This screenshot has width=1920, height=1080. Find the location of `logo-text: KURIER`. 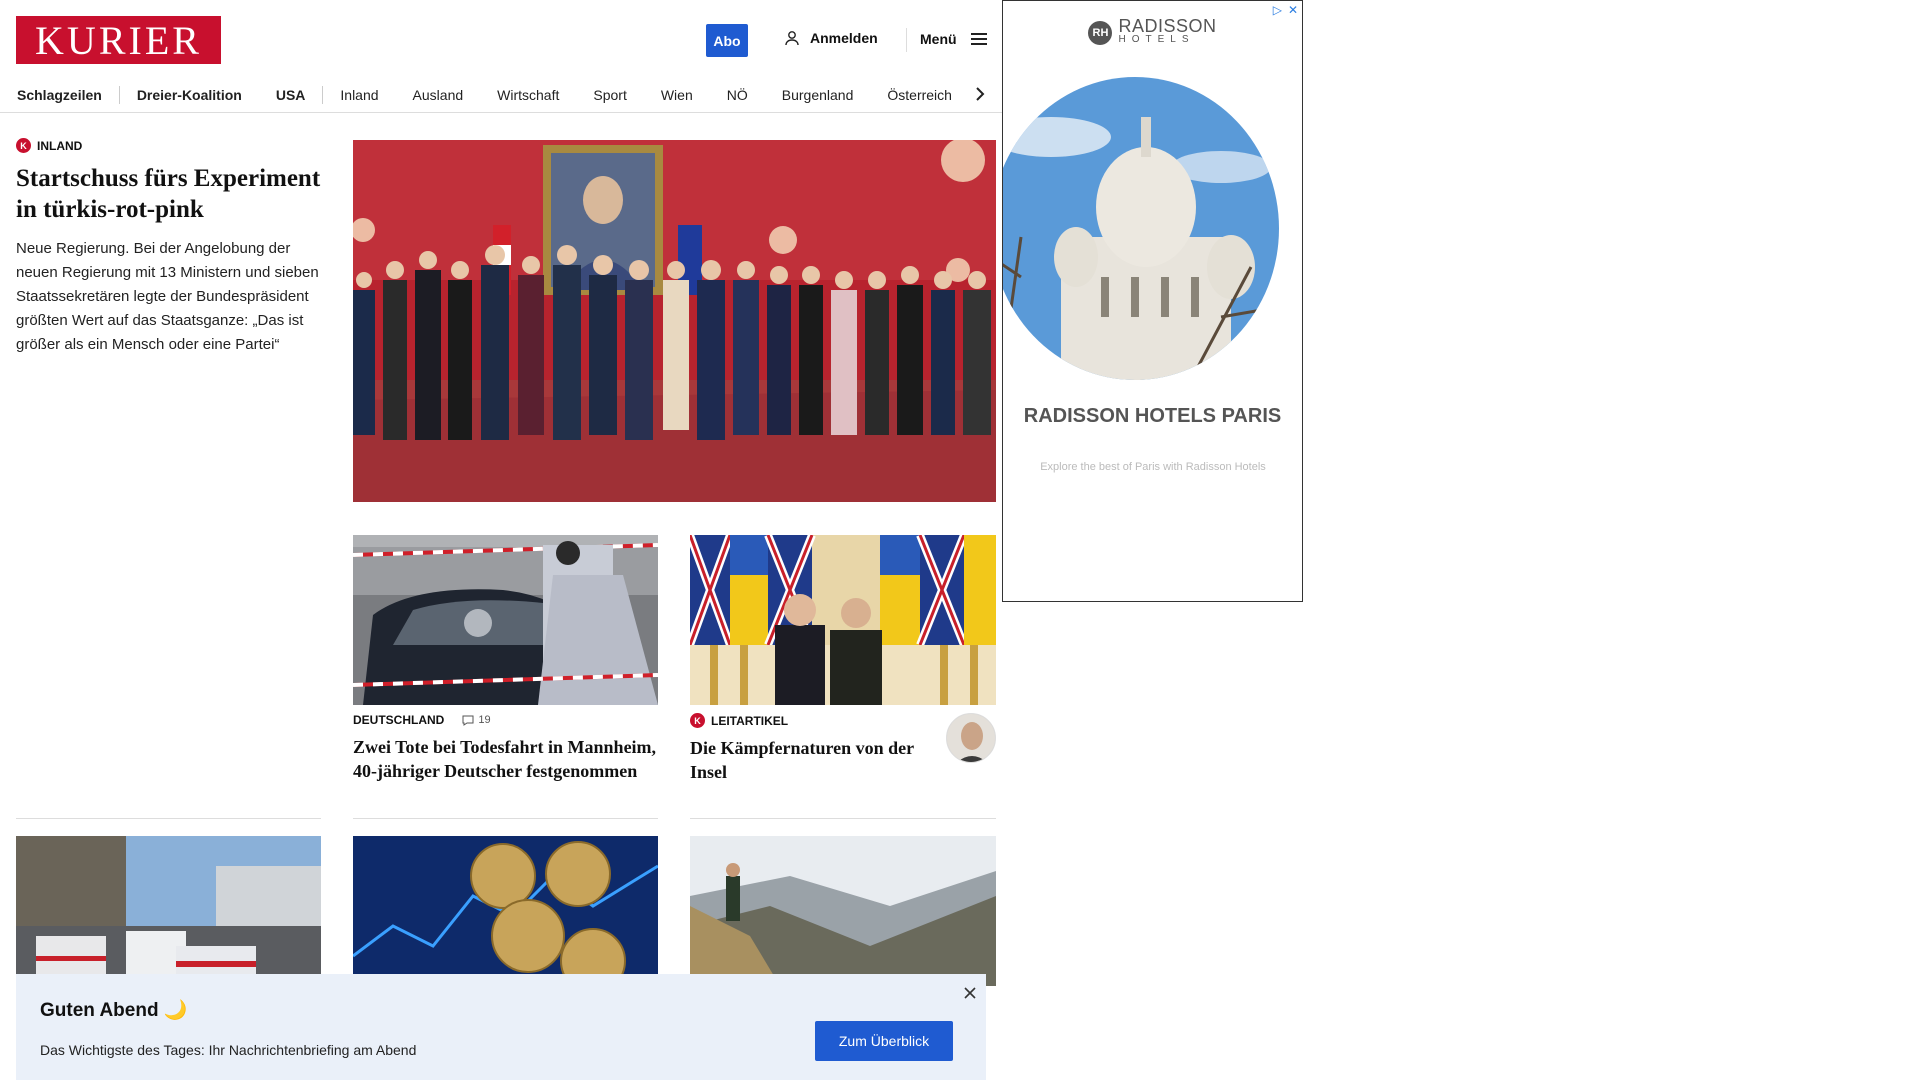

logo-text: KURIER is located at coordinates (118, 40).